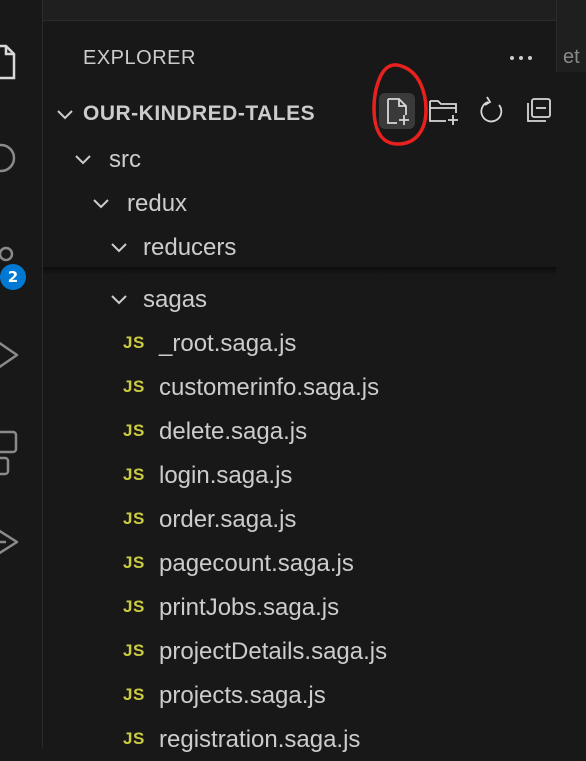 Image resolution: width=586 pixels, height=761 pixels. I want to click on collapse-all-button, so click(538, 111).